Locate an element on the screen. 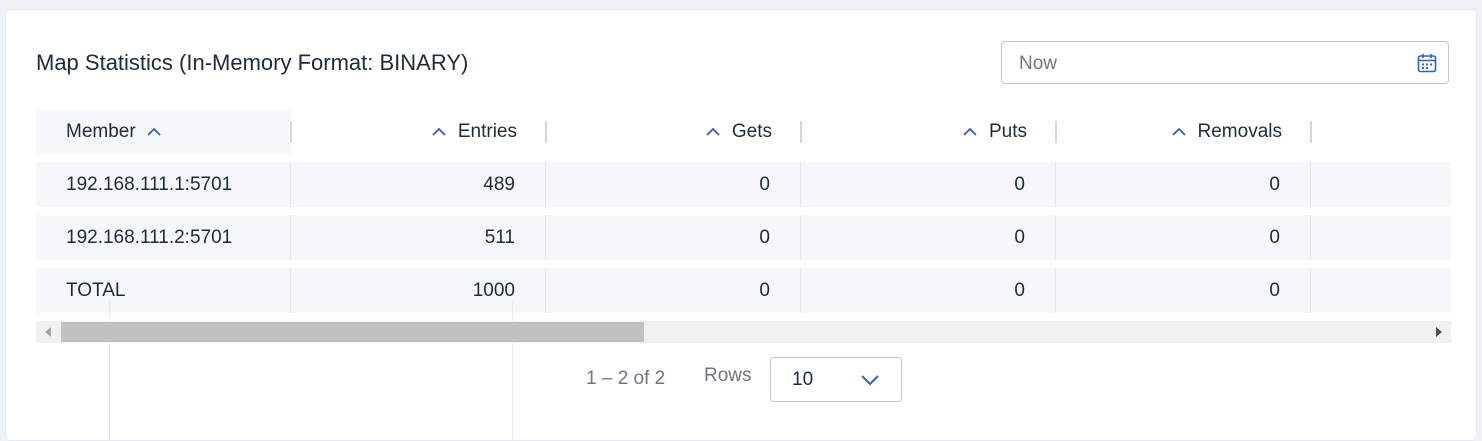  cell-entries: 511 is located at coordinates (499, 237).